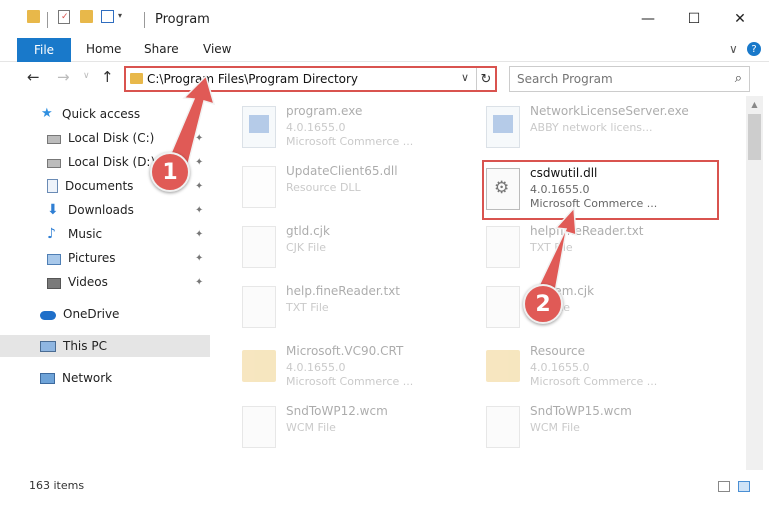 The height and width of the screenshot is (515, 769). What do you see at coordinates (170, 172) in the screenshot?
I see `step-1-badge: 1` at bounding box center [170, 172].